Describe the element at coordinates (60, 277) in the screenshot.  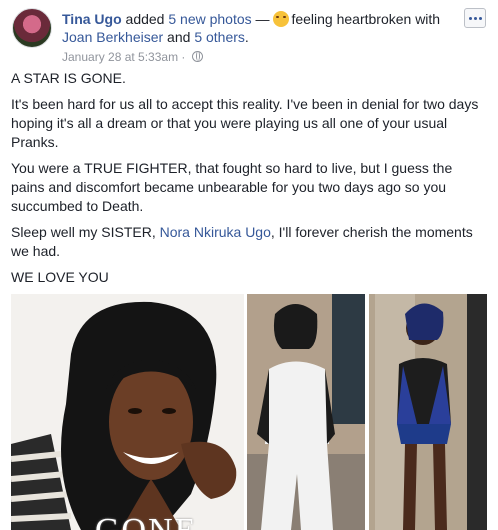
I see `post-paragraph: WE LOVE YOU` at that location.